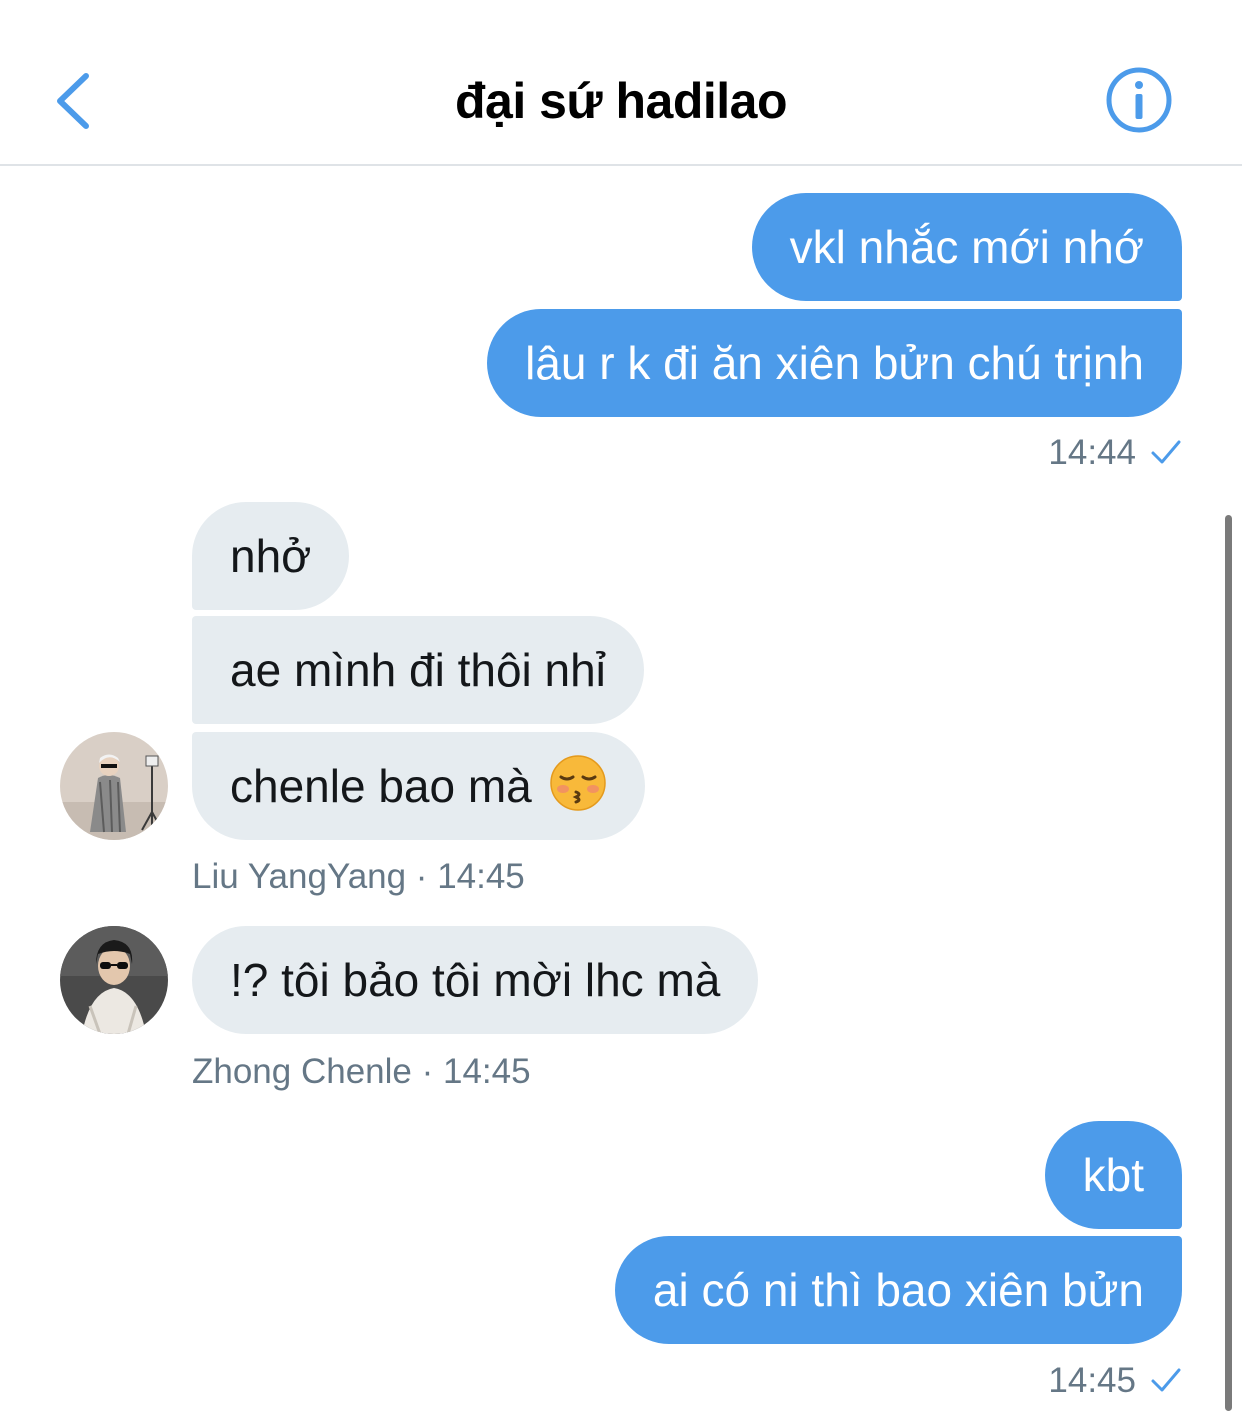 The height and width of the screenshot is (1411, 1242). I want to click on info-button, so click(1139, 100).